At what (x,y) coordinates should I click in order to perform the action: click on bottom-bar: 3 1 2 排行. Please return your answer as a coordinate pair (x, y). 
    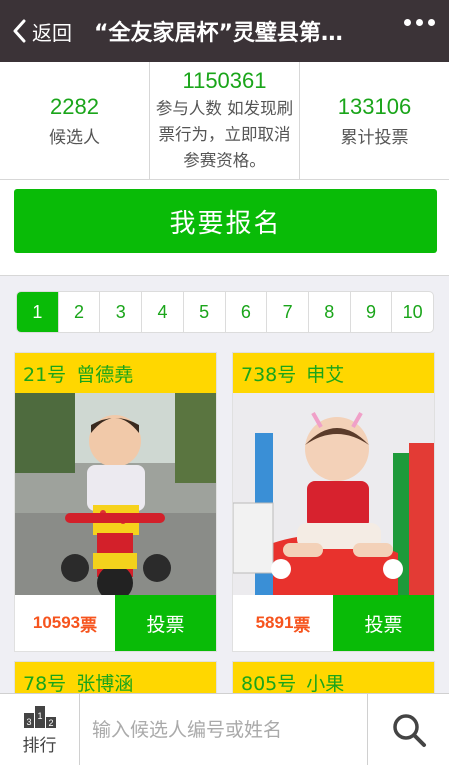
    Looking at the image, I should click on (224, 729).